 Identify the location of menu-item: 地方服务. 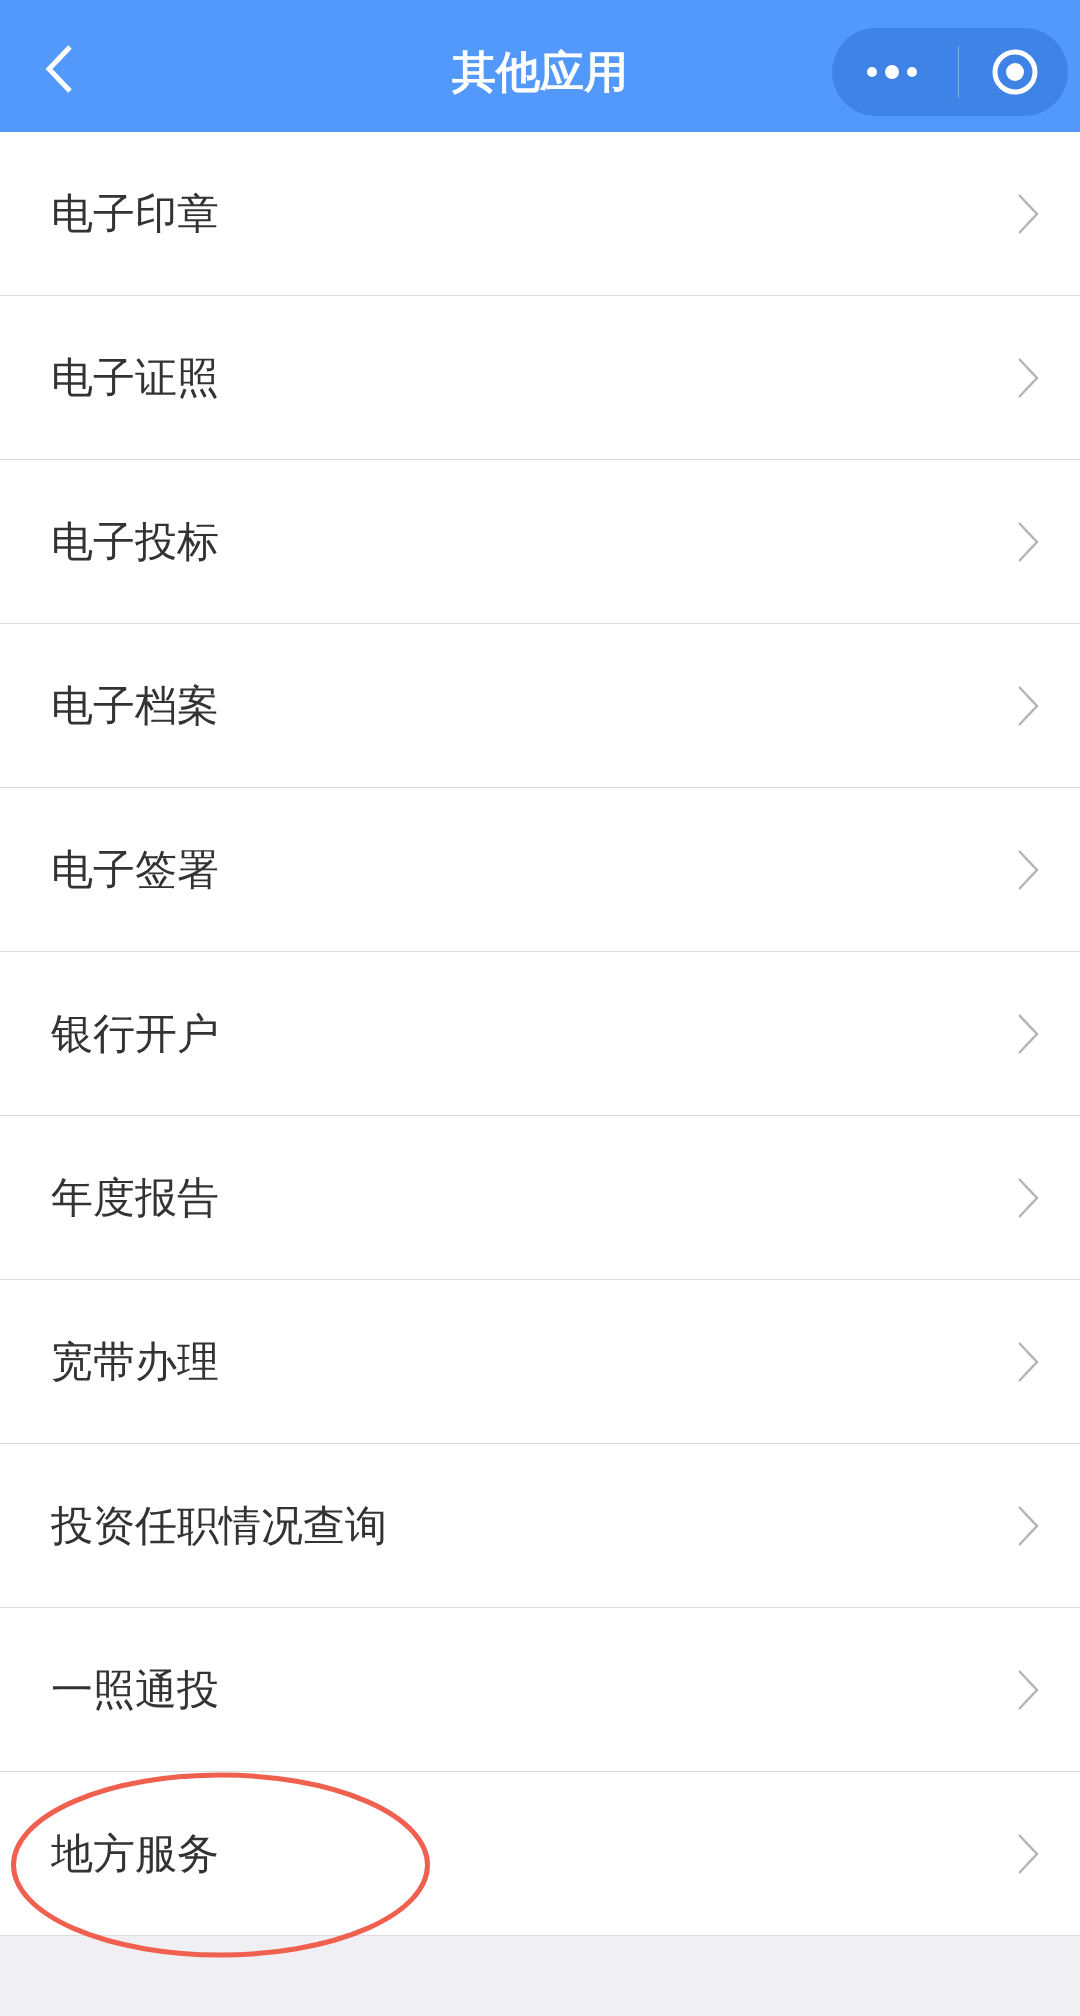
(540, 1854).